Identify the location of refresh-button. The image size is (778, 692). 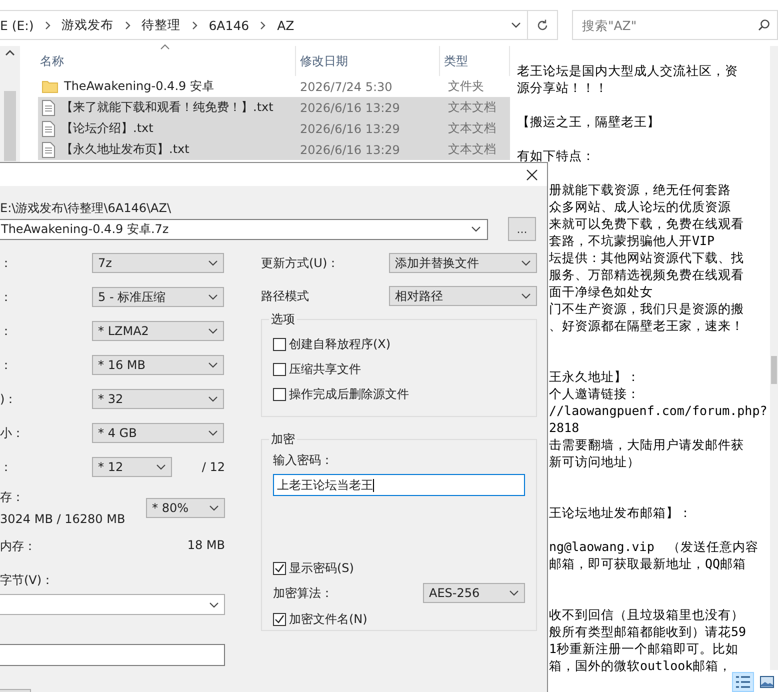
(543, 25).